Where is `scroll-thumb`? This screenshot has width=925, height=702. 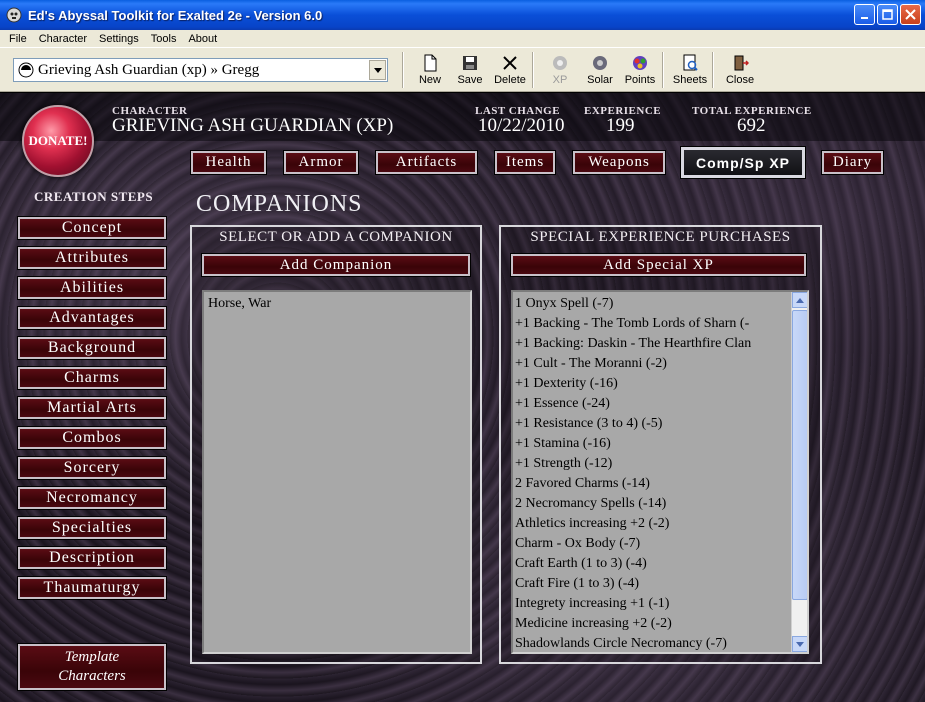
scroll-thumb is located at coordinates (799, 455).